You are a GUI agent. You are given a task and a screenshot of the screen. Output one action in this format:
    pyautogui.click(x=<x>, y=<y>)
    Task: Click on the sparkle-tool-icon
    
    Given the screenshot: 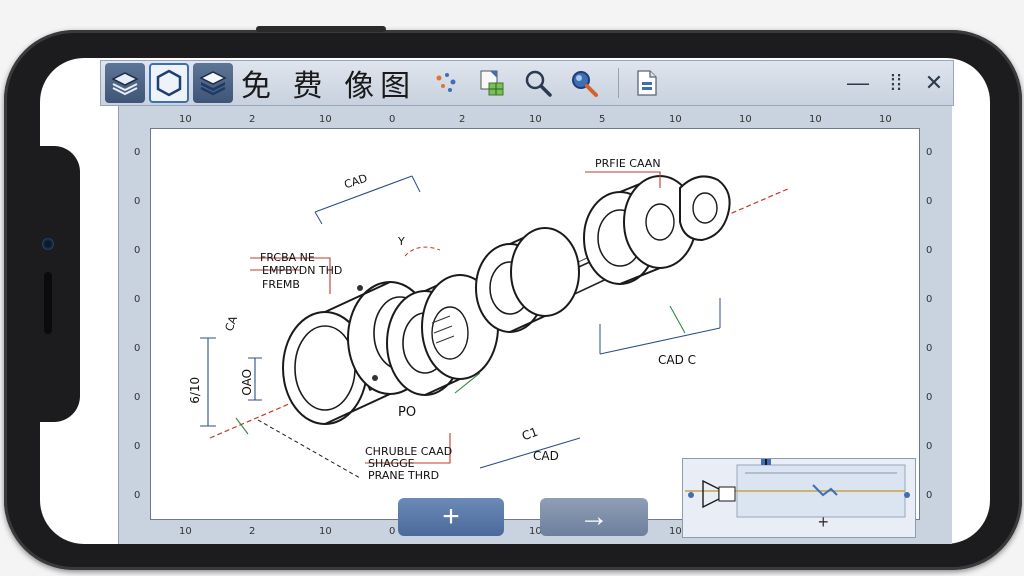 What is the action you would take?
    pyautogui.click(x=446, y=82)
    